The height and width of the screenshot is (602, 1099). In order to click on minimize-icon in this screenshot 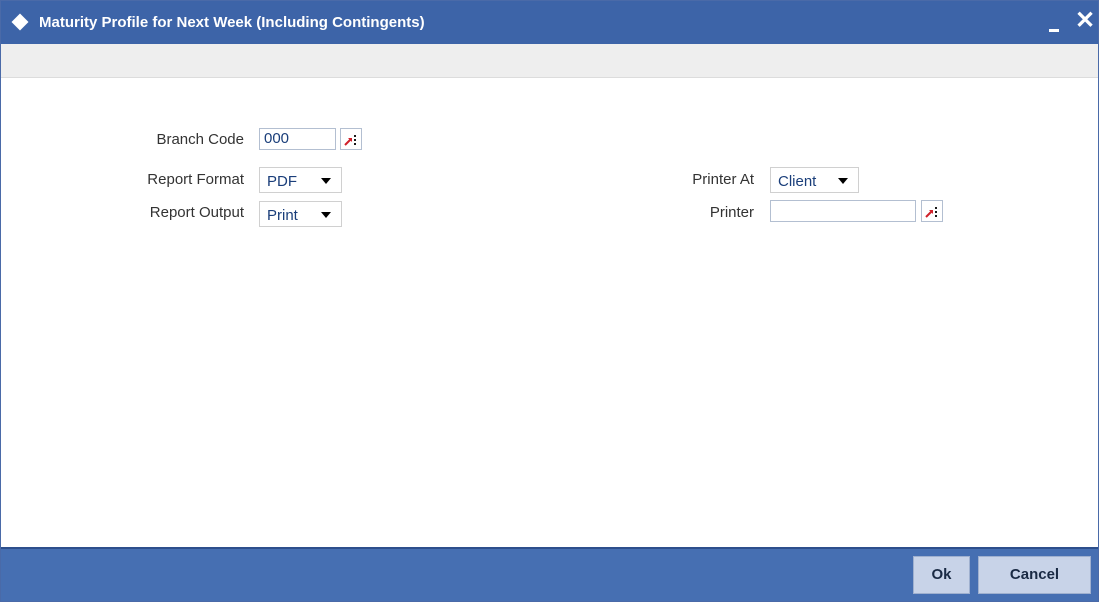, I will do `click(1054, 30)`.